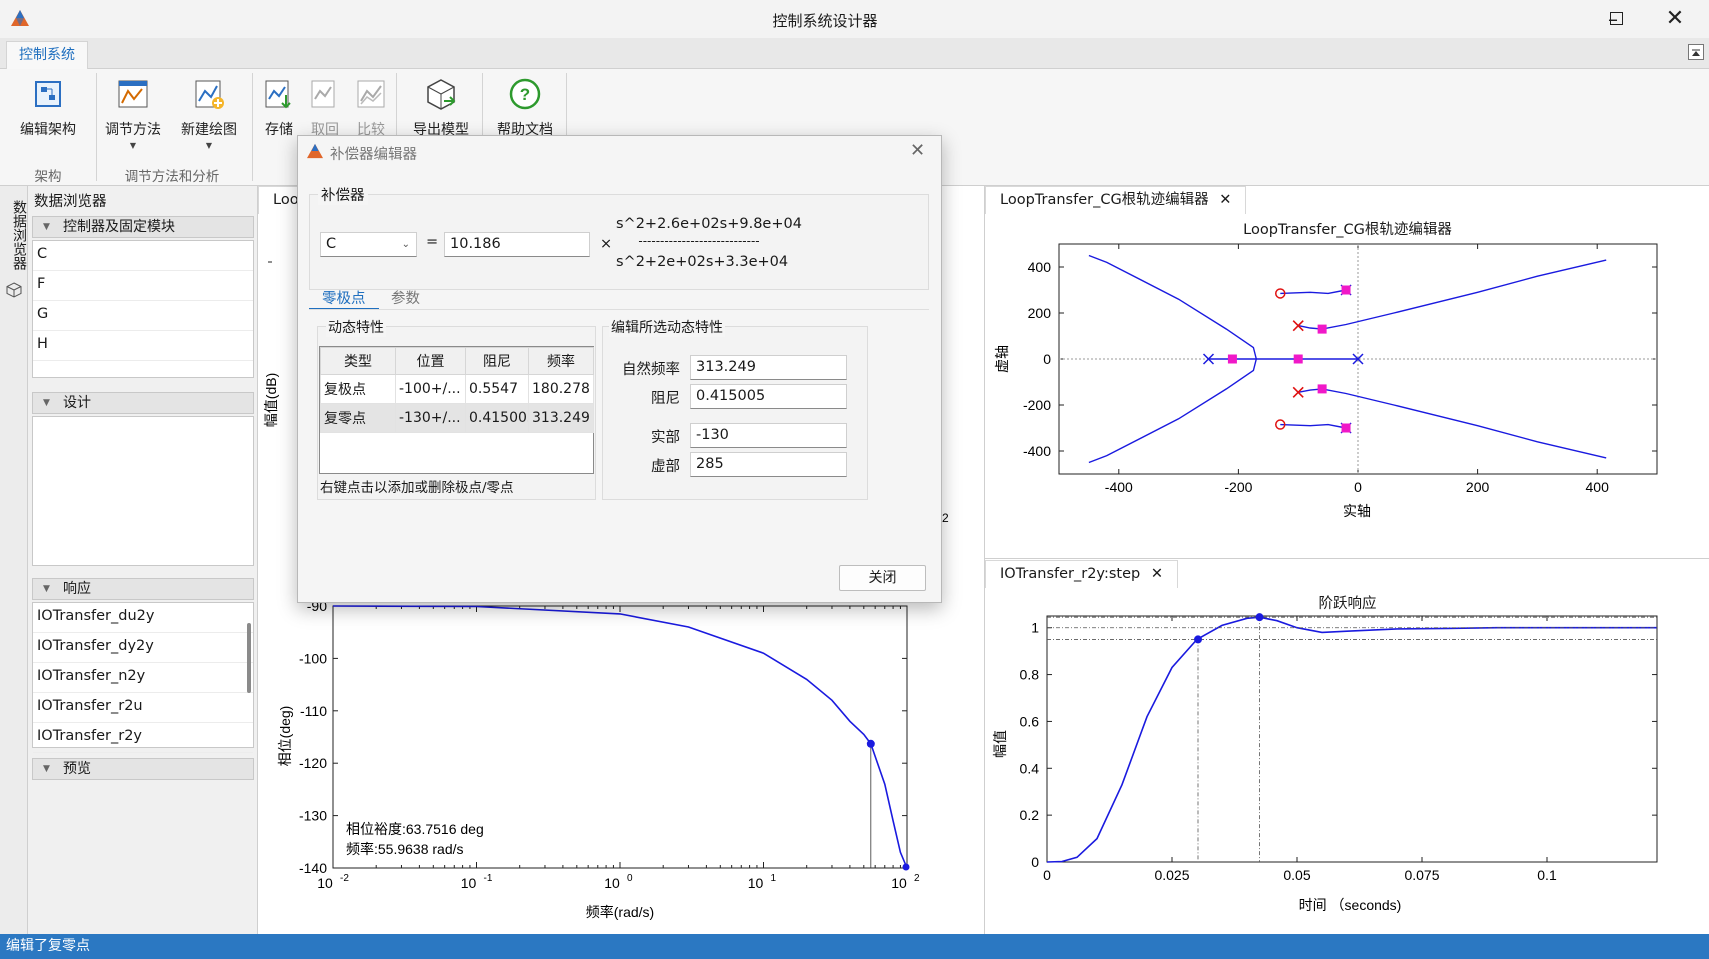 Image resolution: width=1709 pixels, height=959 pixels. What do you see at coordinates (768, 464) in the screenshot?
I see `imag-part-input: 285` at bounding box center [768, 464].